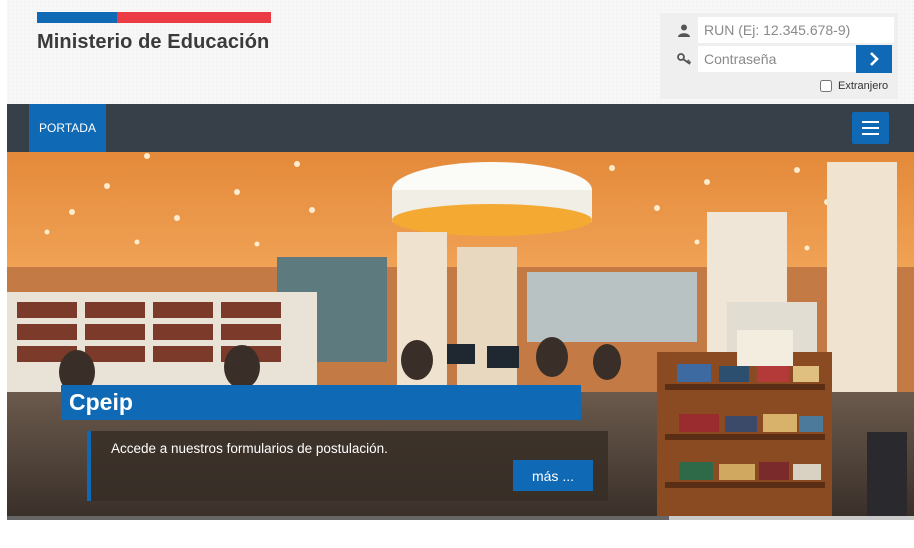 This screenshot has height=548, width=914. Describe the element at coordinates (321, 402) in the screenshot. I see `hero-title: Cpeip` at that location.